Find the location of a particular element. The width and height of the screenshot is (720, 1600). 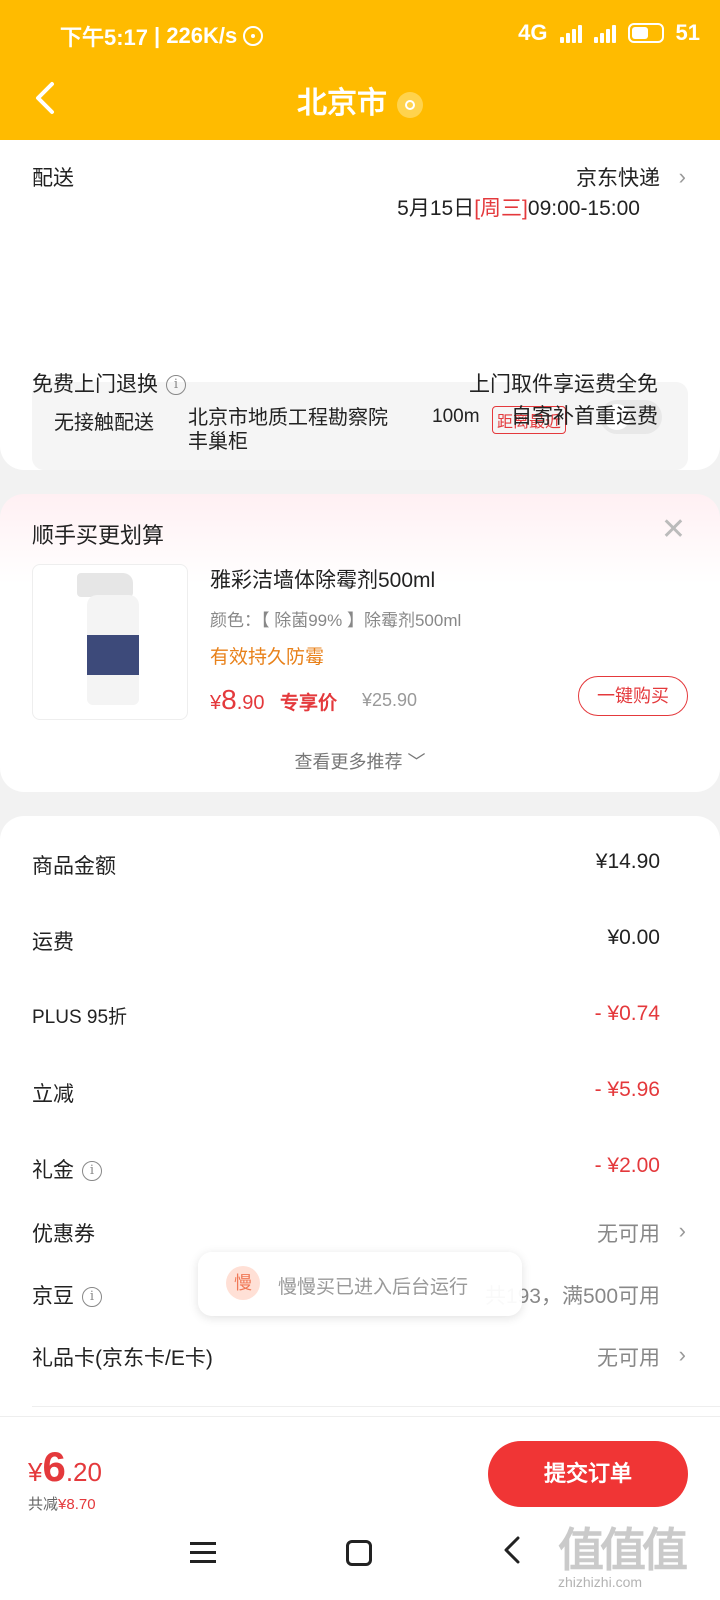

price-int: 8 is located at coordinates (229, 699).